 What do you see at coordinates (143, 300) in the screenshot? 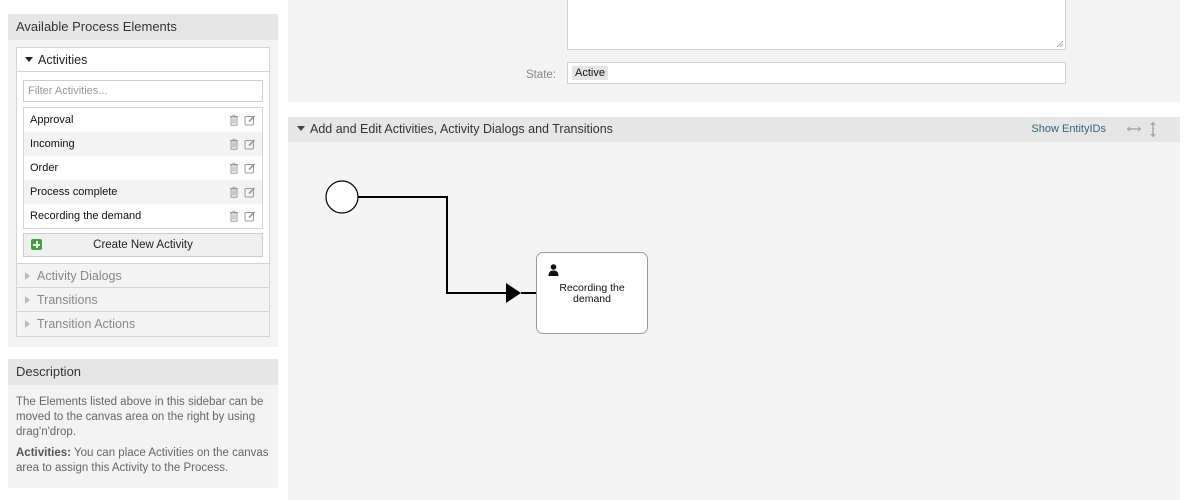
I see `accordion-transitions: Transitions` at bounding box center [143, 300].